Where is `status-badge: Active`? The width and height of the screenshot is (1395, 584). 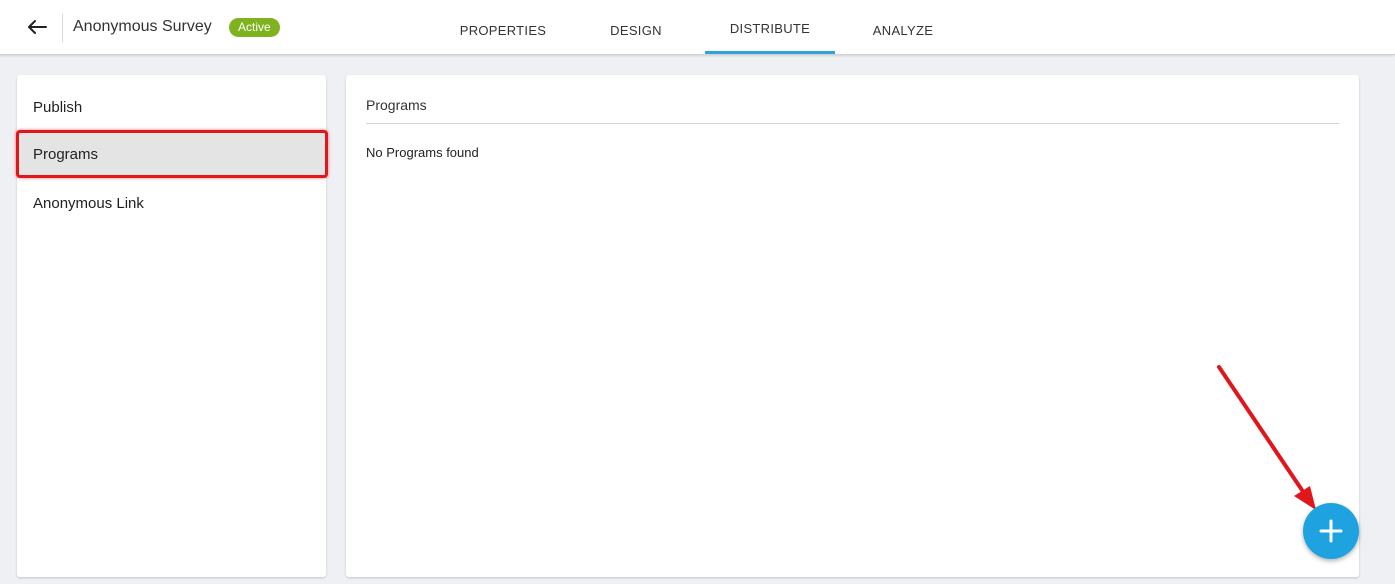 status-badge: Active is located at coordinates (254, 27).